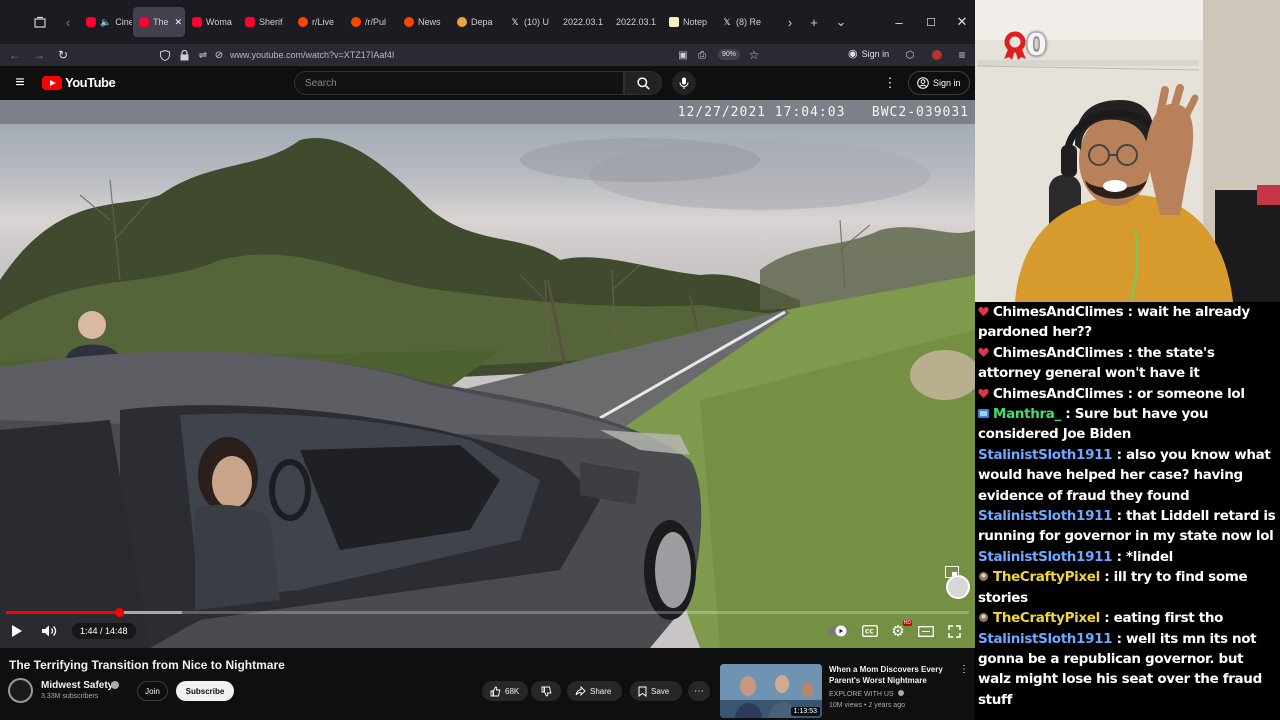 This screenshot has height=720, width=1280. I want to click on browser-tab: Sherif, so click(265, 22).